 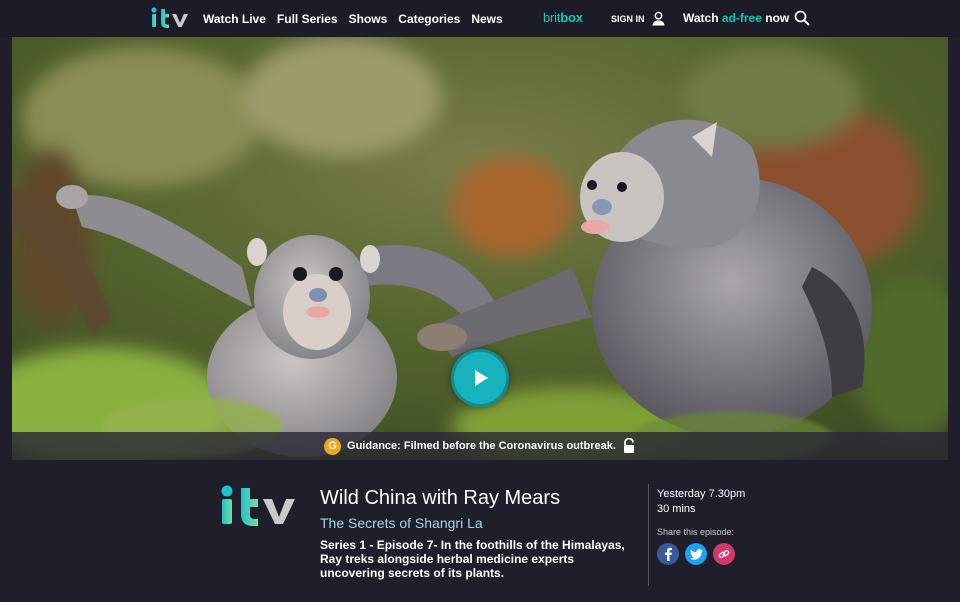 I want to click on itv-logo-large, so click(x=258, y=505).